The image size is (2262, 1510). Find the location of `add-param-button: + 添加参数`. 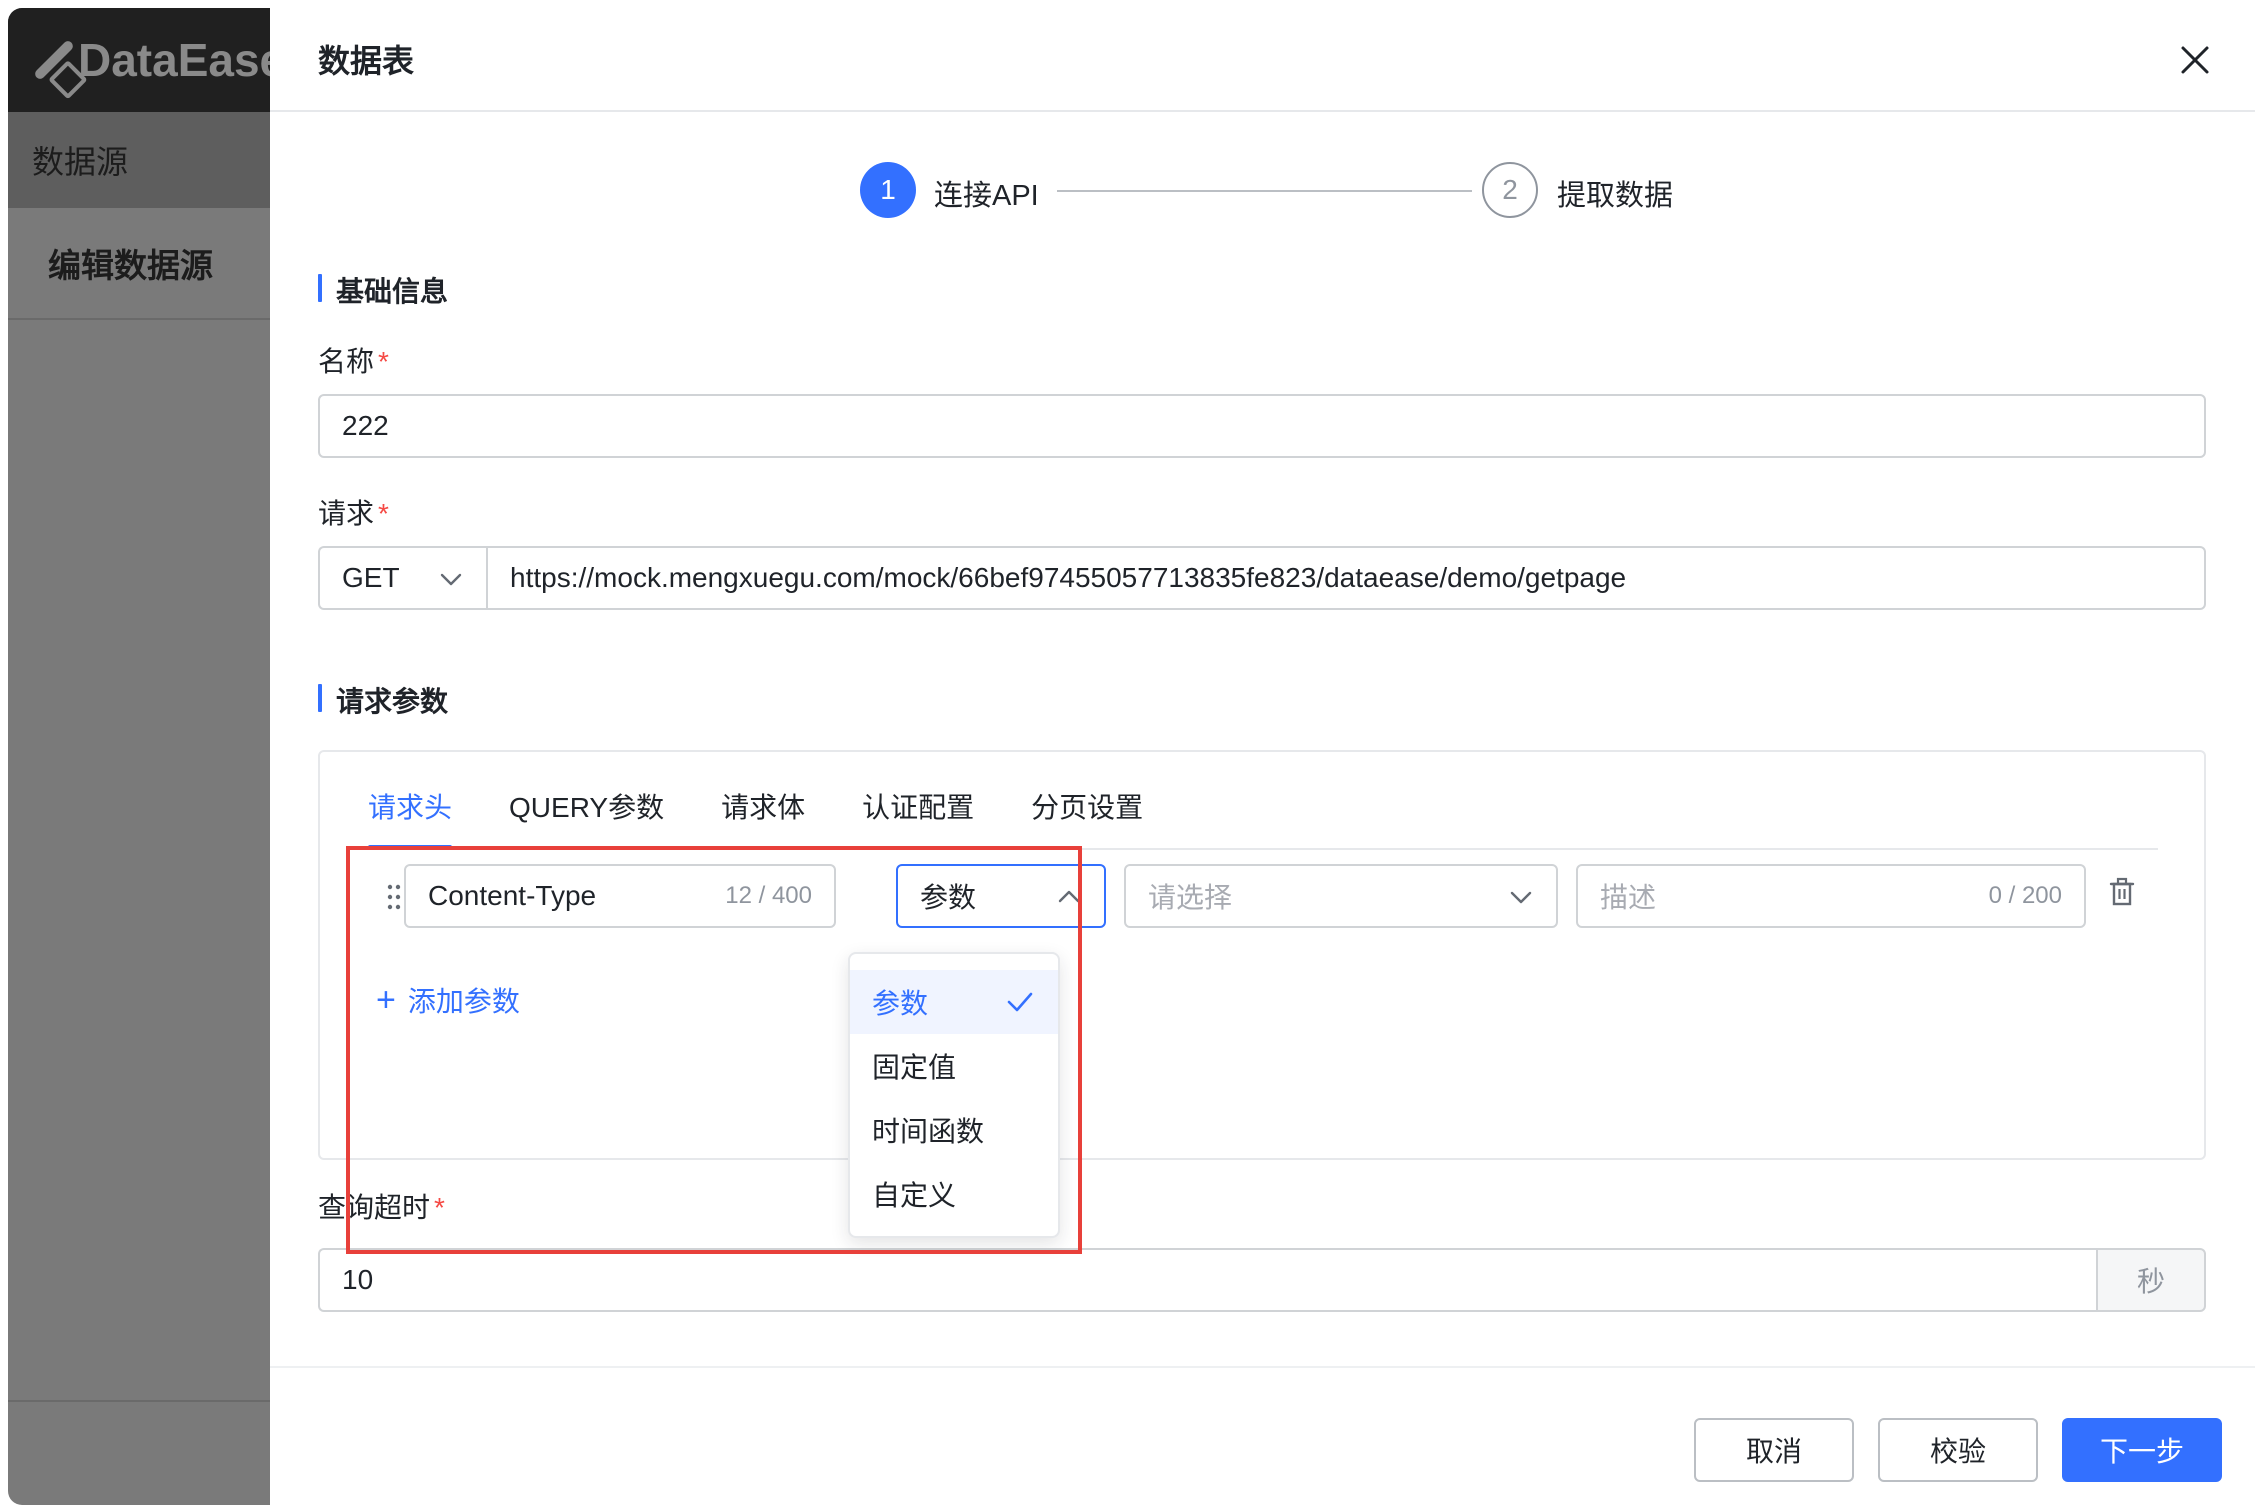

add-param-button: + 添加参数 is located at coordinates (448, 1000).